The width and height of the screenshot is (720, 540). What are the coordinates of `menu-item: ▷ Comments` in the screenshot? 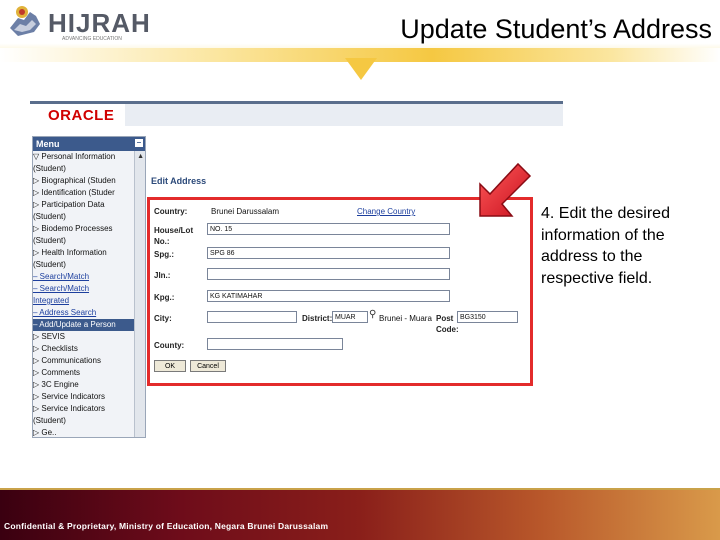 It's located at (89, 373).